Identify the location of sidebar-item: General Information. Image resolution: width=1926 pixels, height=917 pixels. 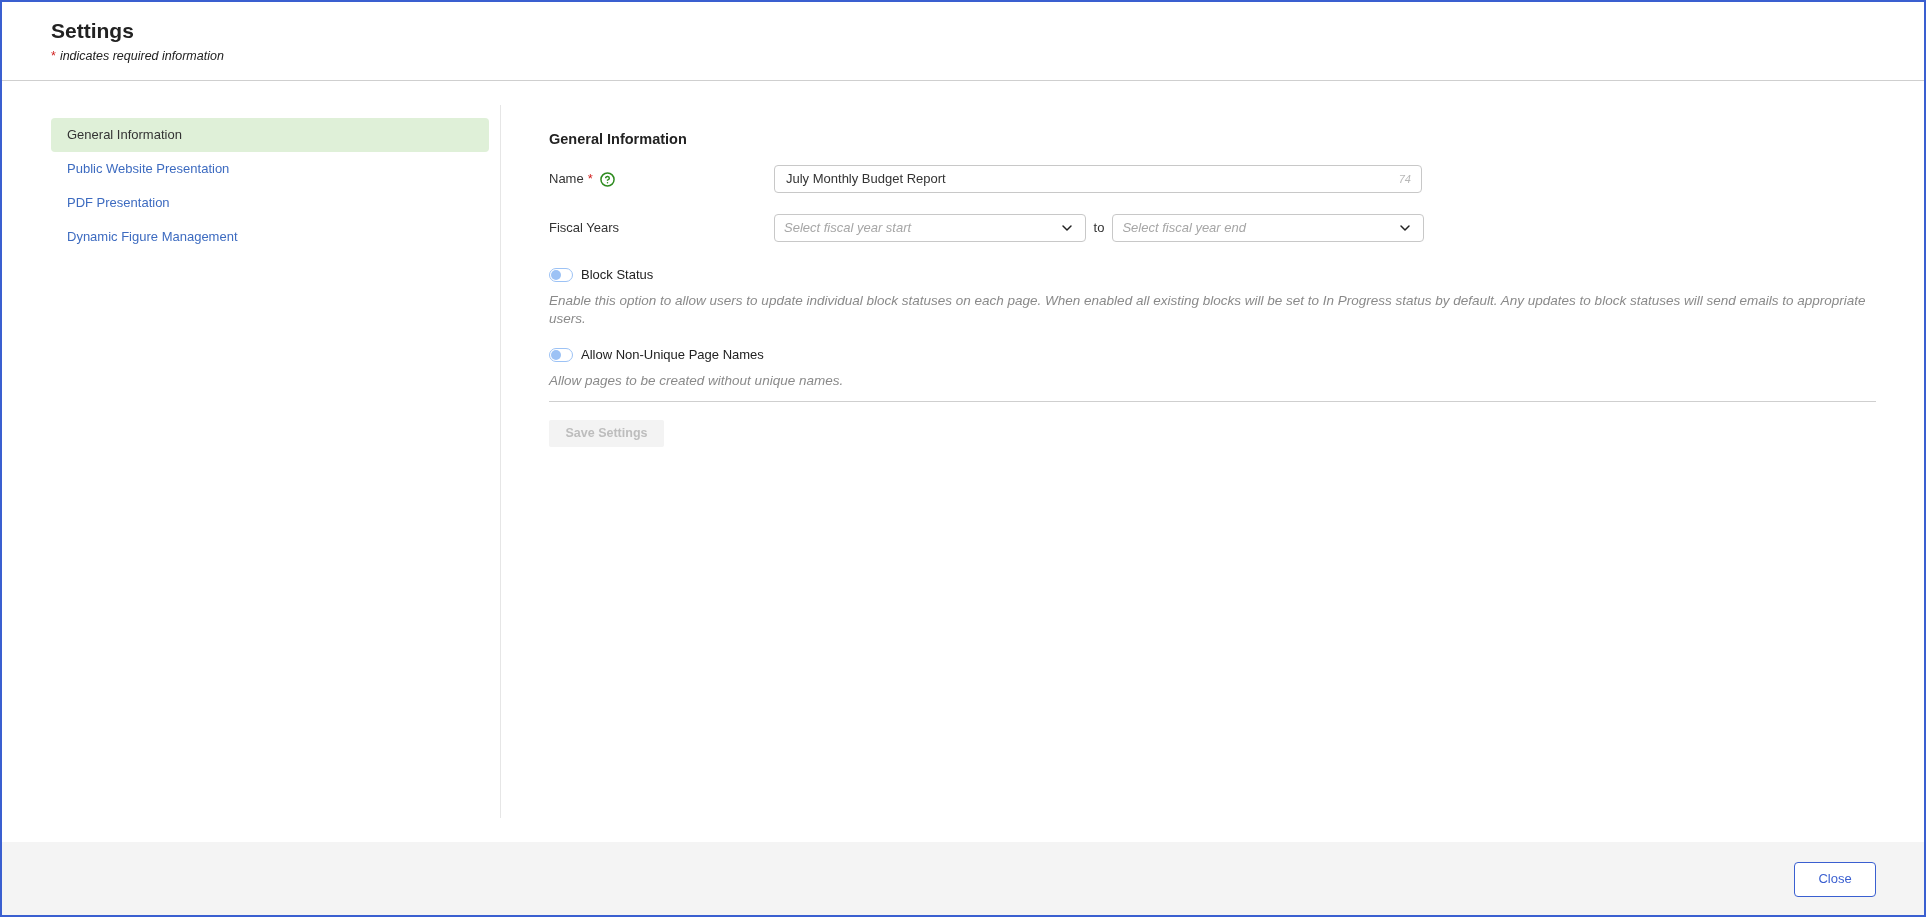
(270, 135).